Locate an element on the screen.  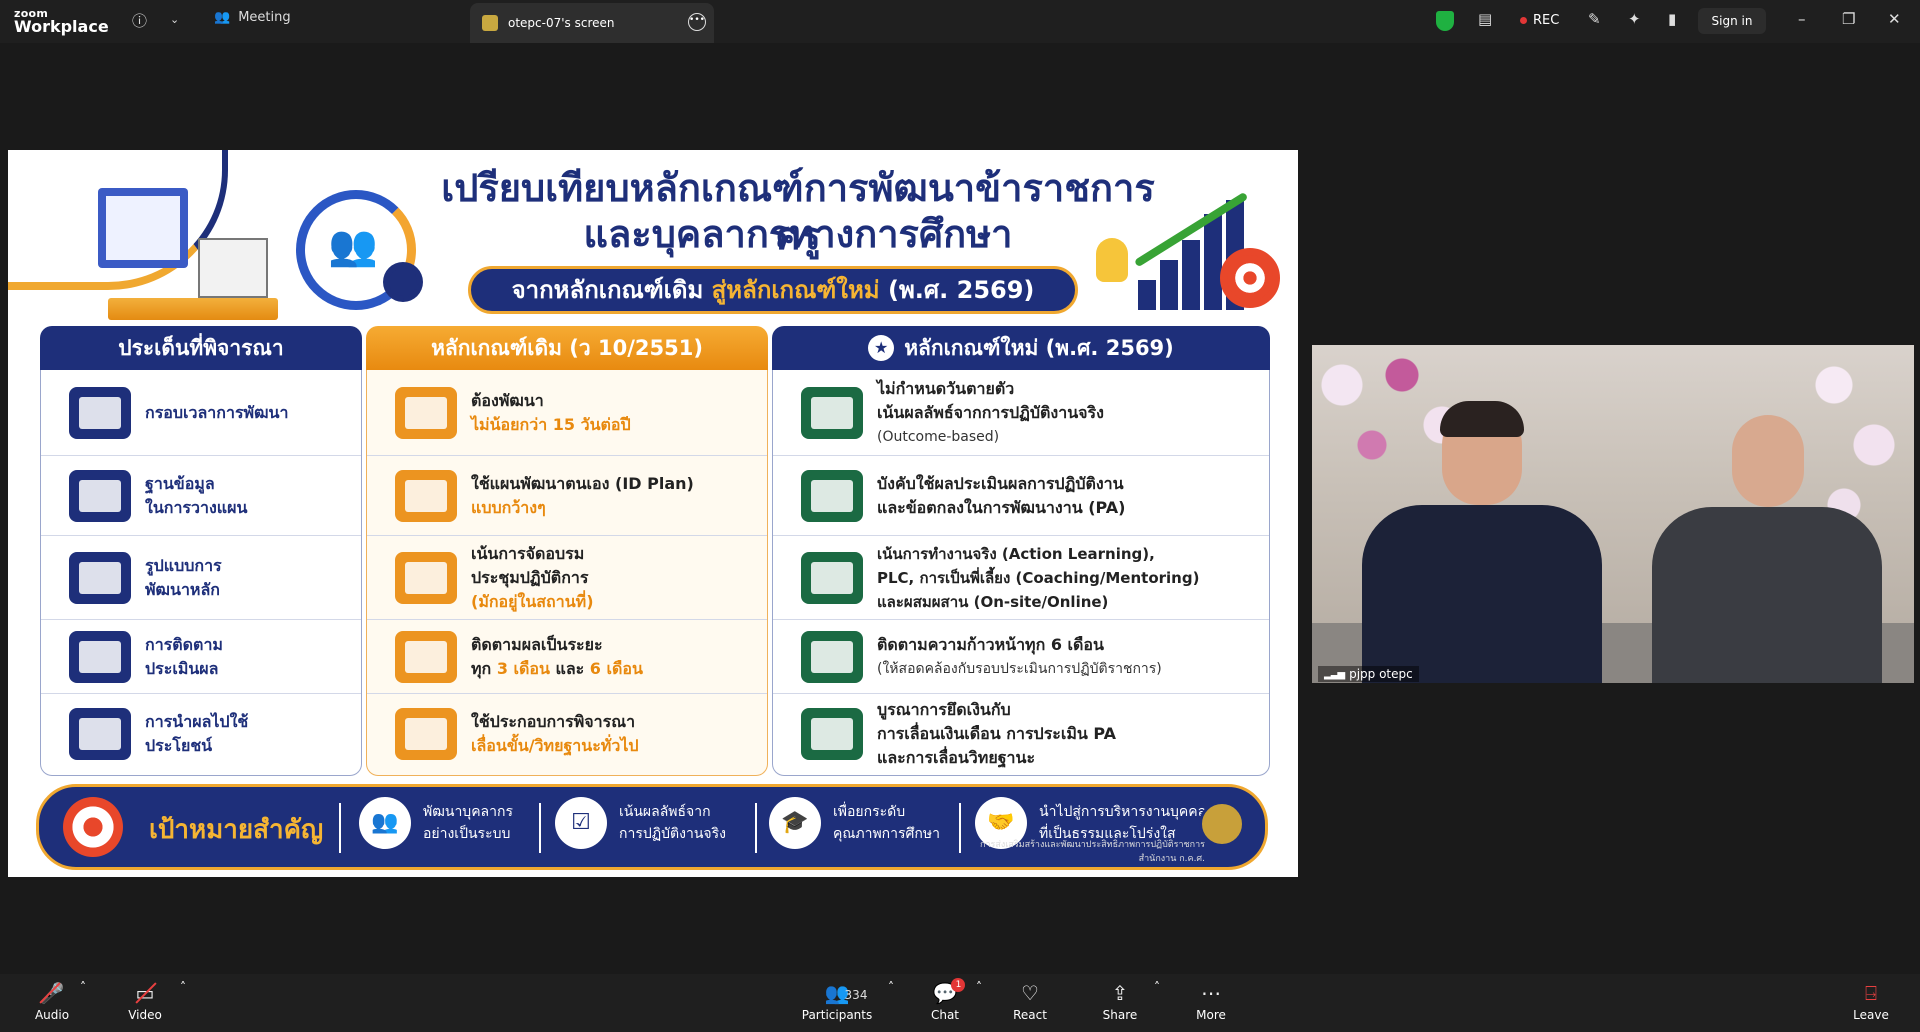
goals-title: เป้าหมายสำคัญ is located at coordinates (236, 830).